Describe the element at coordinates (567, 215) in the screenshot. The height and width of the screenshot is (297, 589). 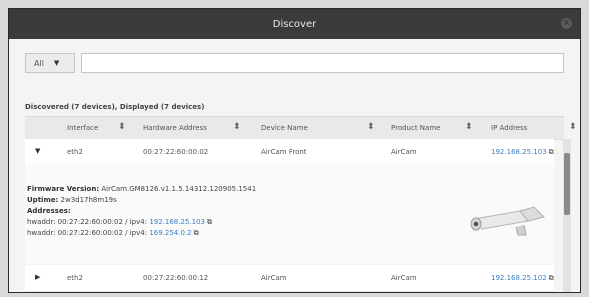
I see `scrollbar` at that location.